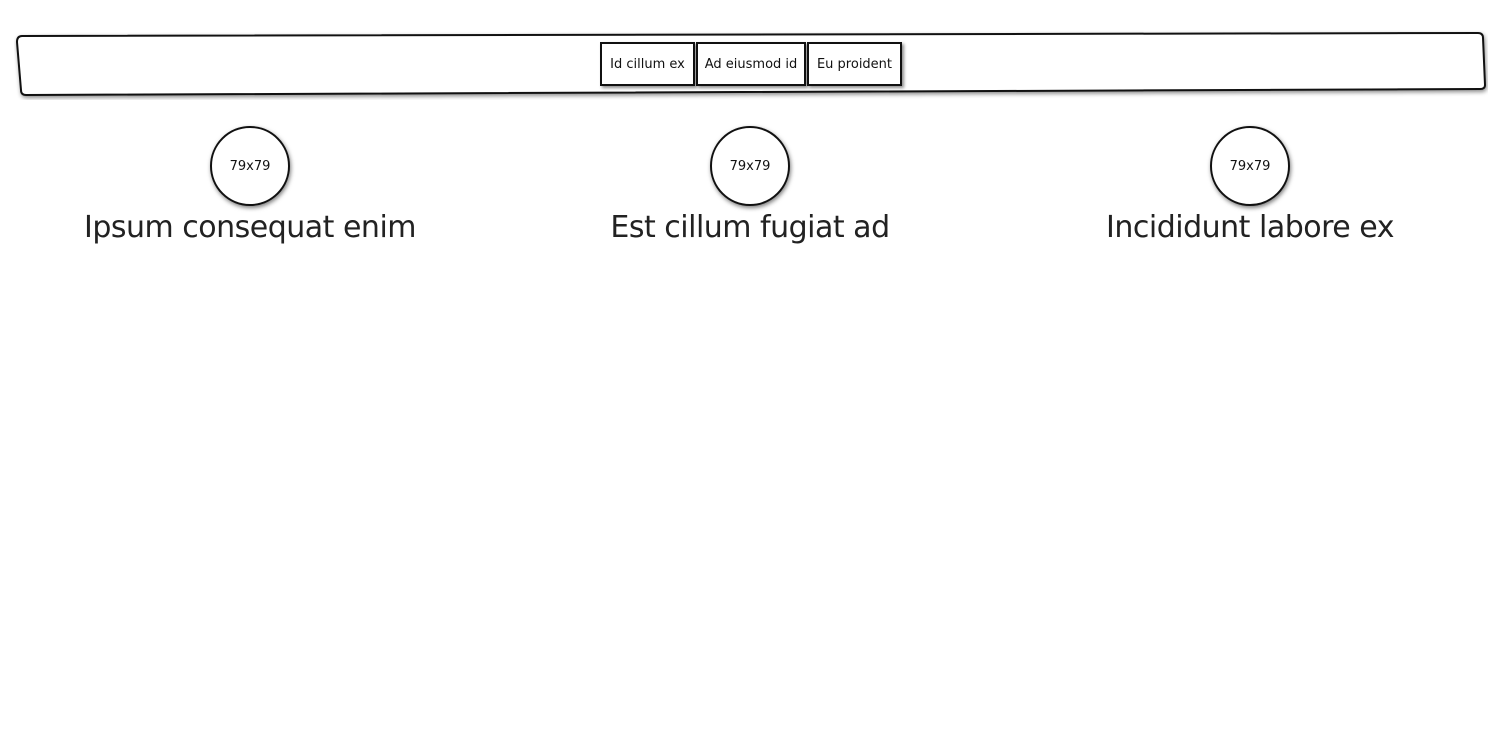  I want to click on nav-button-ad-eiusmod-id: Ad eiusmod id, so click(751, 64).